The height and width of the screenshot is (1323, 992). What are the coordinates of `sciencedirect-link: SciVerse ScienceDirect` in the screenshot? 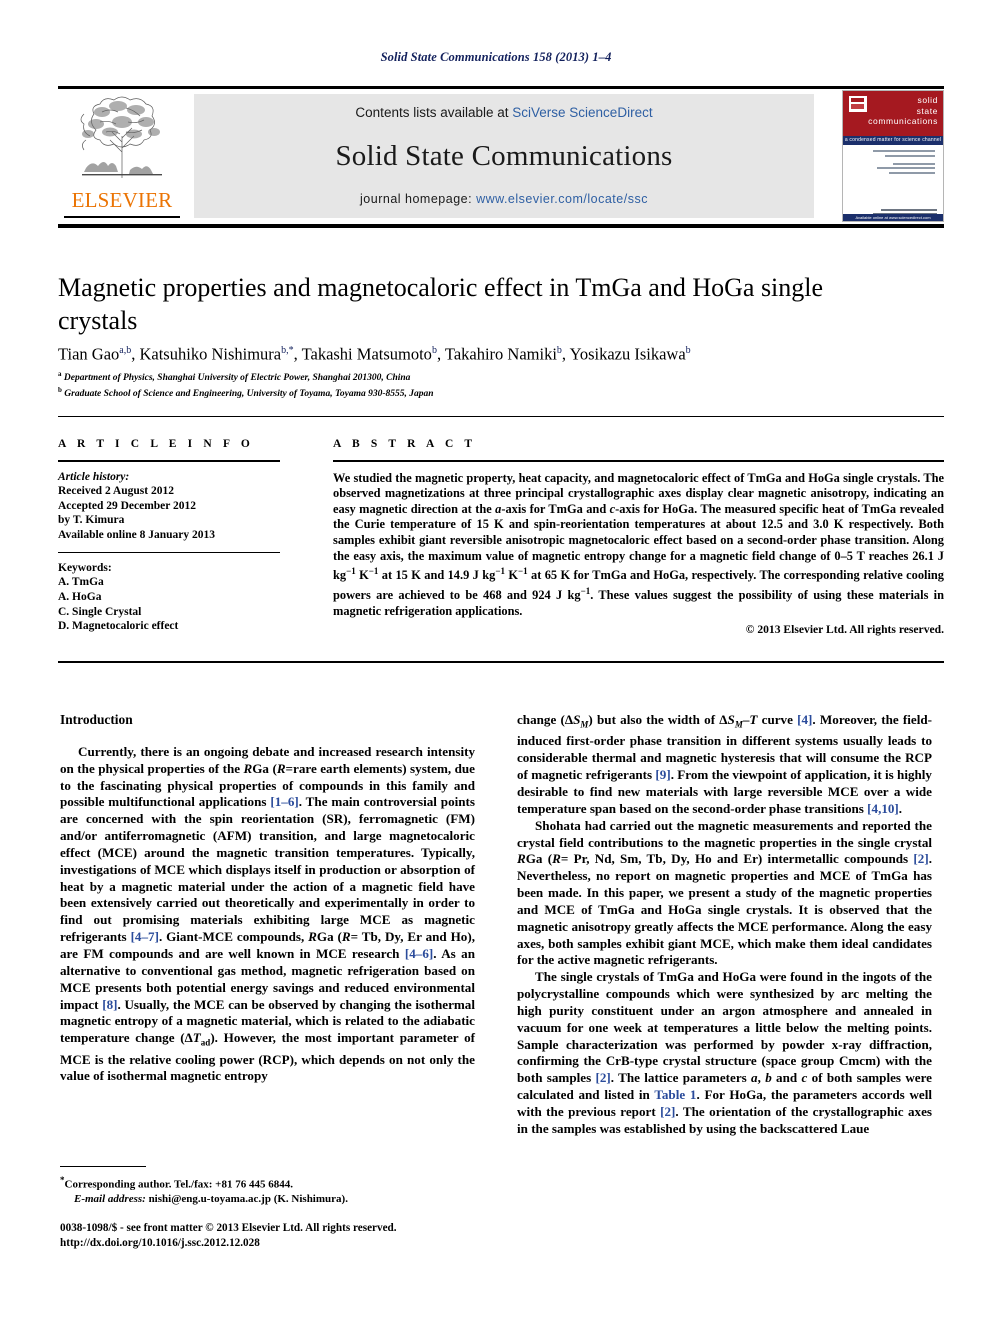 It's located at (582, 112).